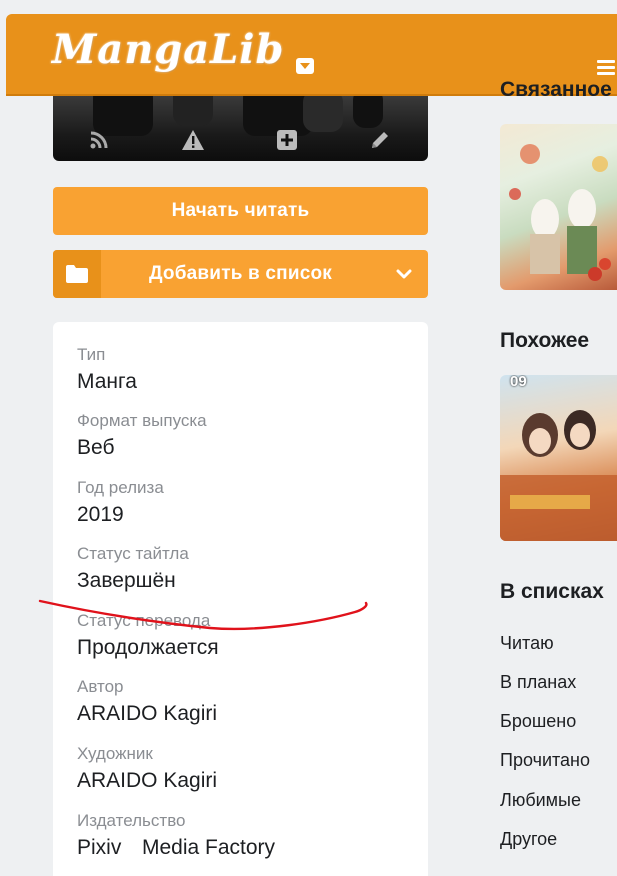 This screenshot has width=617, height=876. What do you see at coordinates (193, 140) in the screenshot?
I see `warning-icon` at bounding box center [193, 140].